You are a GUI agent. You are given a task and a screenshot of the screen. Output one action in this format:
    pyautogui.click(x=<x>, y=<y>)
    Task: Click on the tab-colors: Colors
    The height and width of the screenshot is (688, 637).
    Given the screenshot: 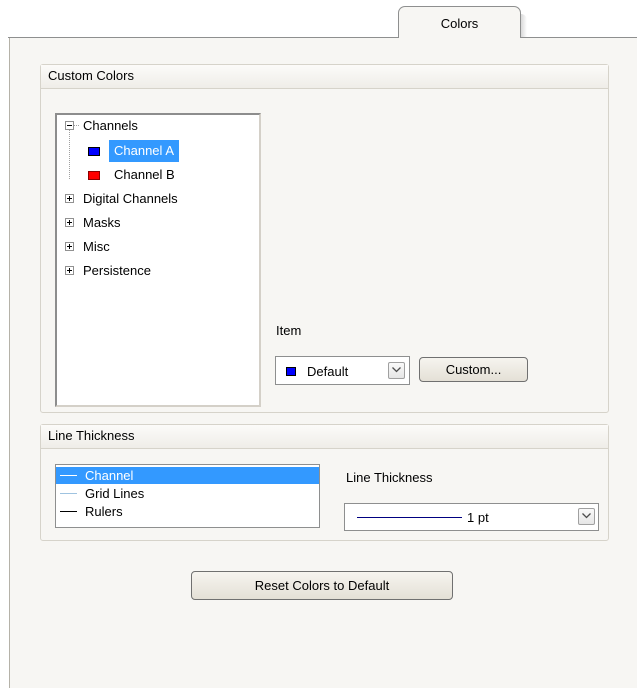 What is the action you would take?
    pyautogui.click(x=459, y=22)
    